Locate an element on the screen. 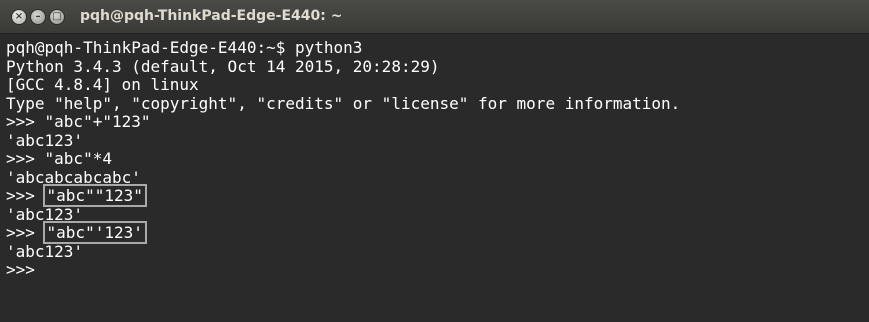 This screenshot has width=869, height=322. minimize-icon: – is located at coordinates (38, 17).